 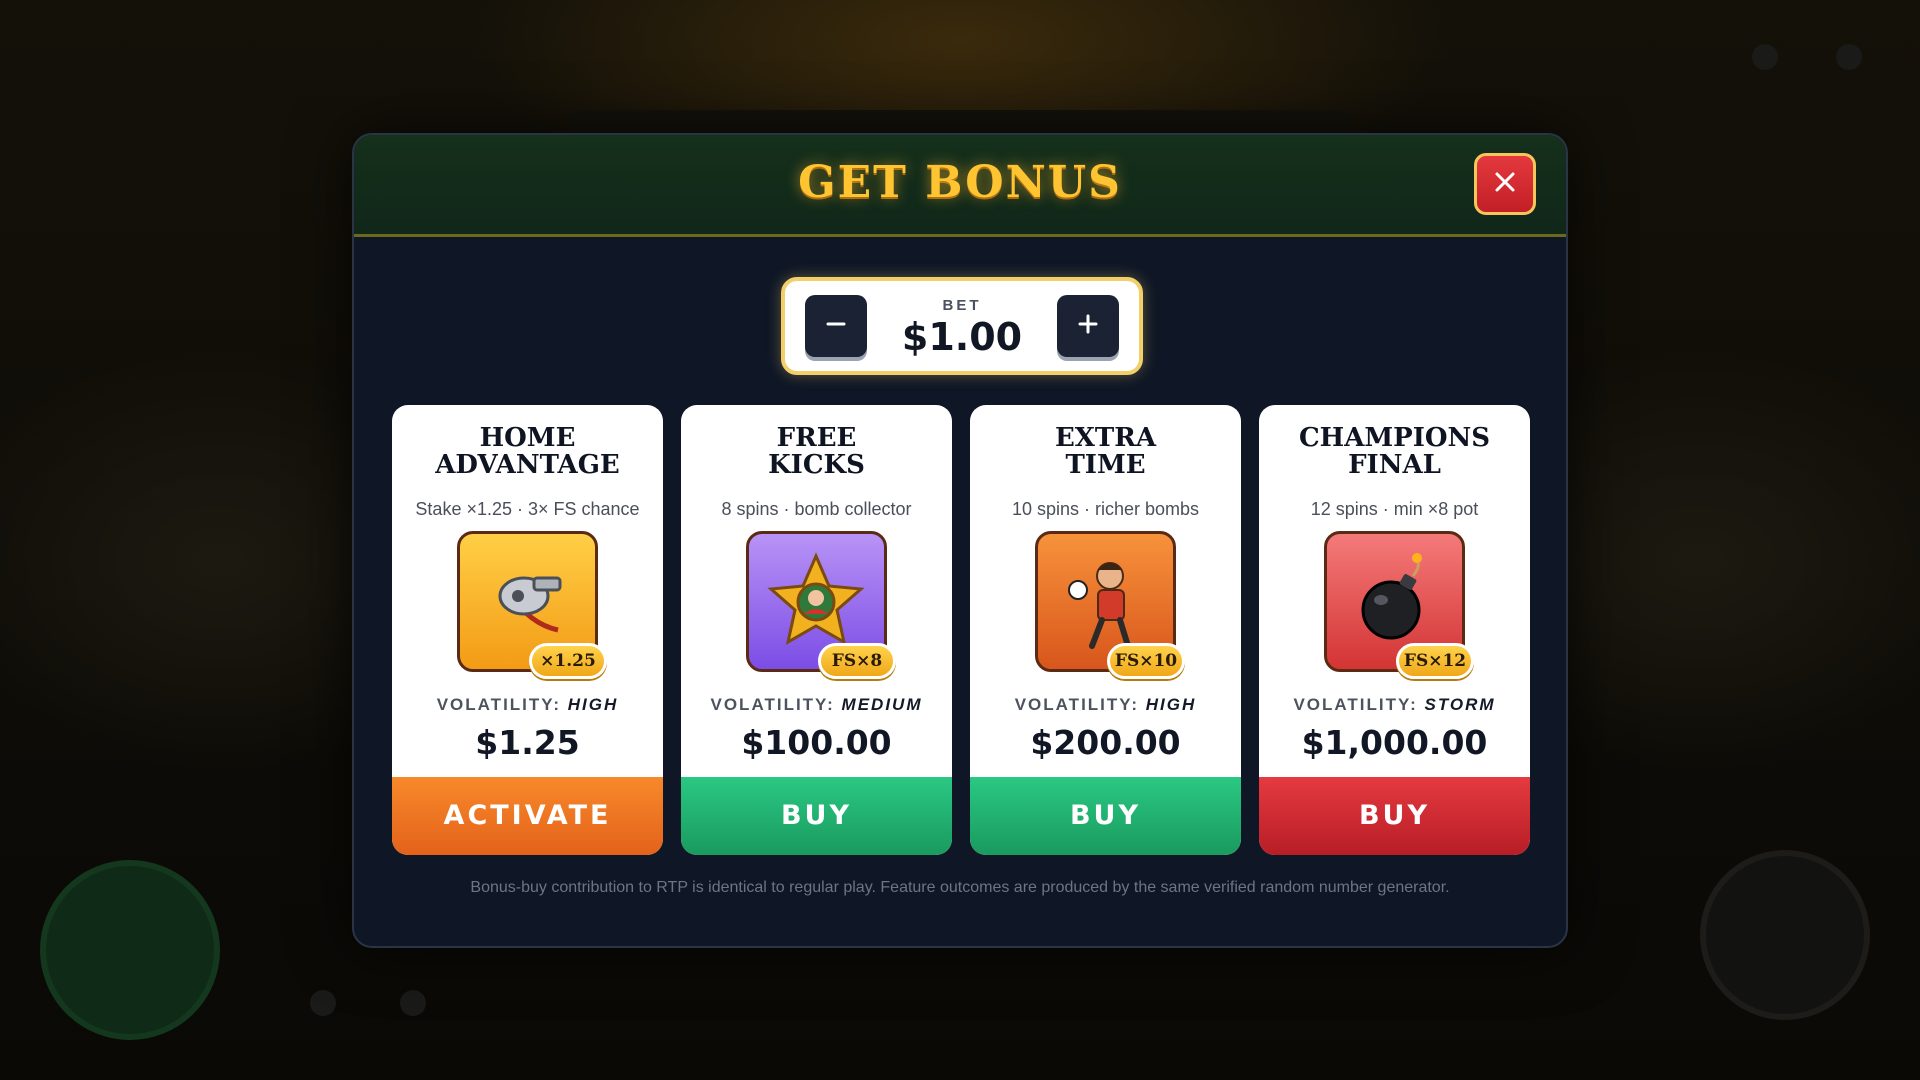 What do you see at coordinates (1394, 509) in the screenshot?
I see `card-subtitle: 12 spins · min ×8 pot` at bounding box center [1394, 509].